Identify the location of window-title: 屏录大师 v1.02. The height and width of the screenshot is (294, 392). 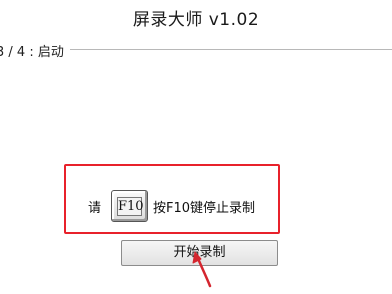
(196, 20).